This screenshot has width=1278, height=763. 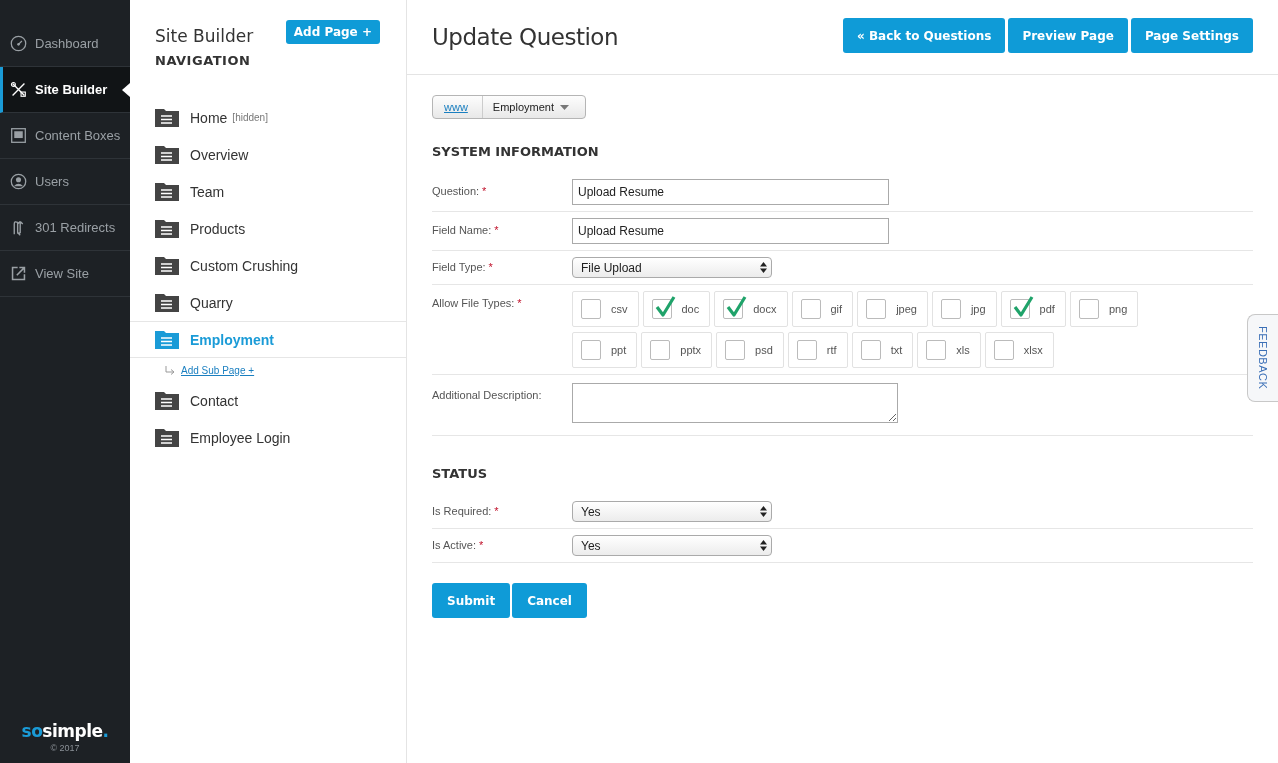 What do you see at coordinates (18, 43) in the screenshot?
I see `gauge-icon` at bounding box center [18, 43].